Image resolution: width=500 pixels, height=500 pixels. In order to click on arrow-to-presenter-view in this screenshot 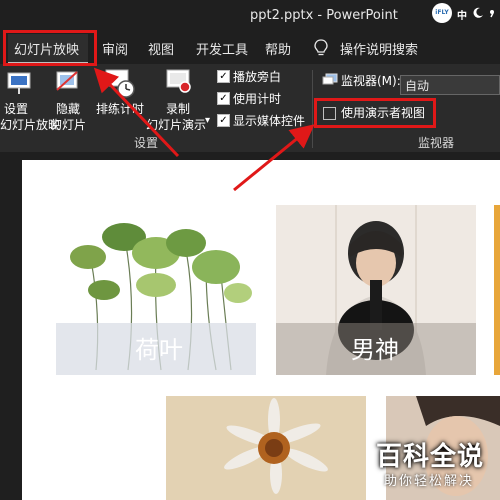, I will do `click(274, 158)`.